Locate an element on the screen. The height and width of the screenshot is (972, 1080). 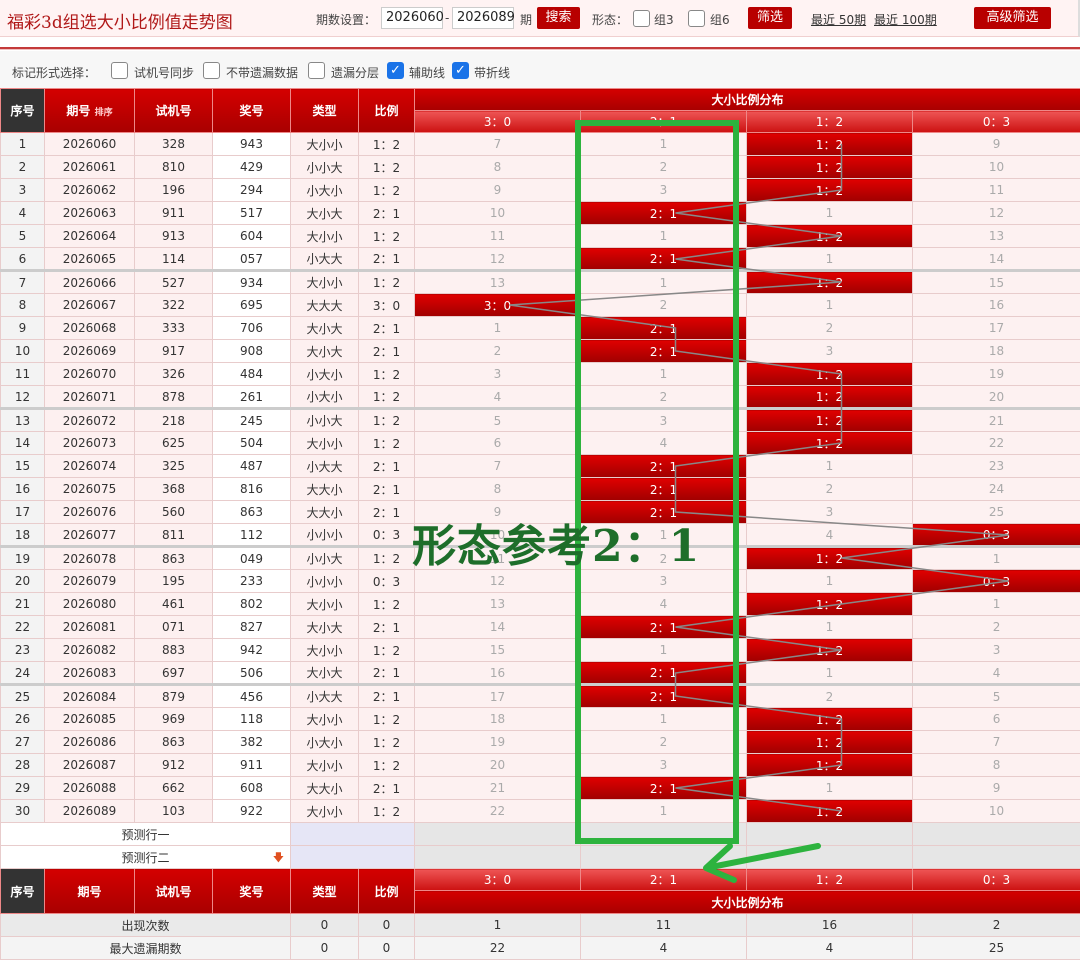
option-checkbox-miss-layer is located at coordinates (316, 70).